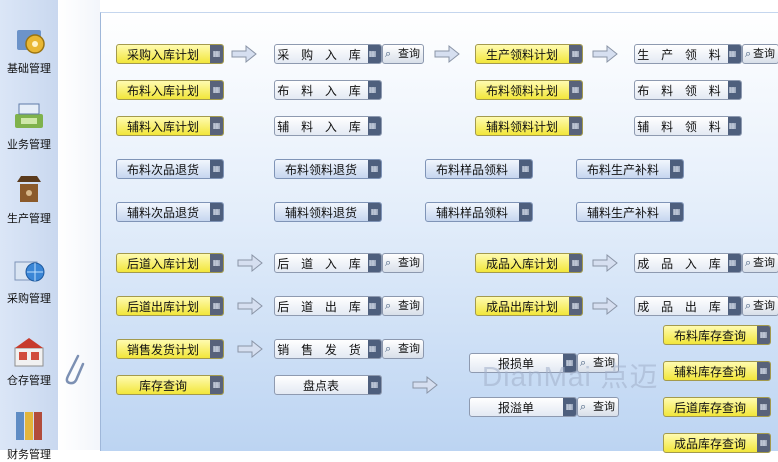 The width and height of the screenshot is (778, 462). I want to click on finished-in-button: 成 品 入 库, so click(688, 263).